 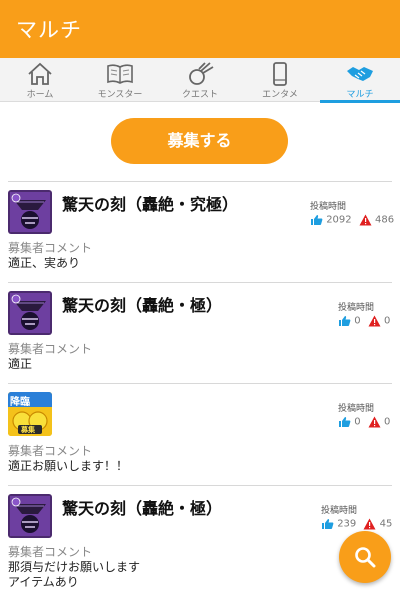 What do you see at coordinates (347, 524) in the screenshot?
I see `like-count: 239` at bounding box center [347, 524].